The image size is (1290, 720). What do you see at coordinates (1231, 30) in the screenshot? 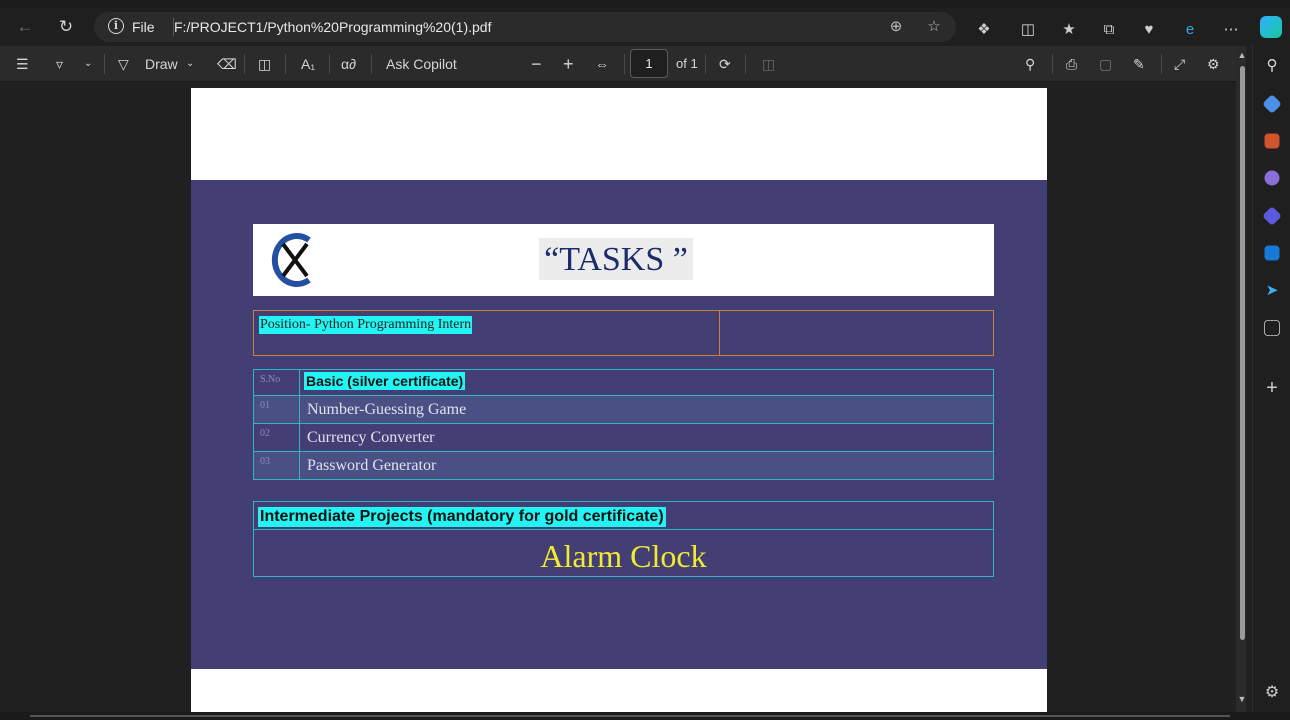
I see `more-menu-icon: ⋯` at bounding box center [1231, 30].